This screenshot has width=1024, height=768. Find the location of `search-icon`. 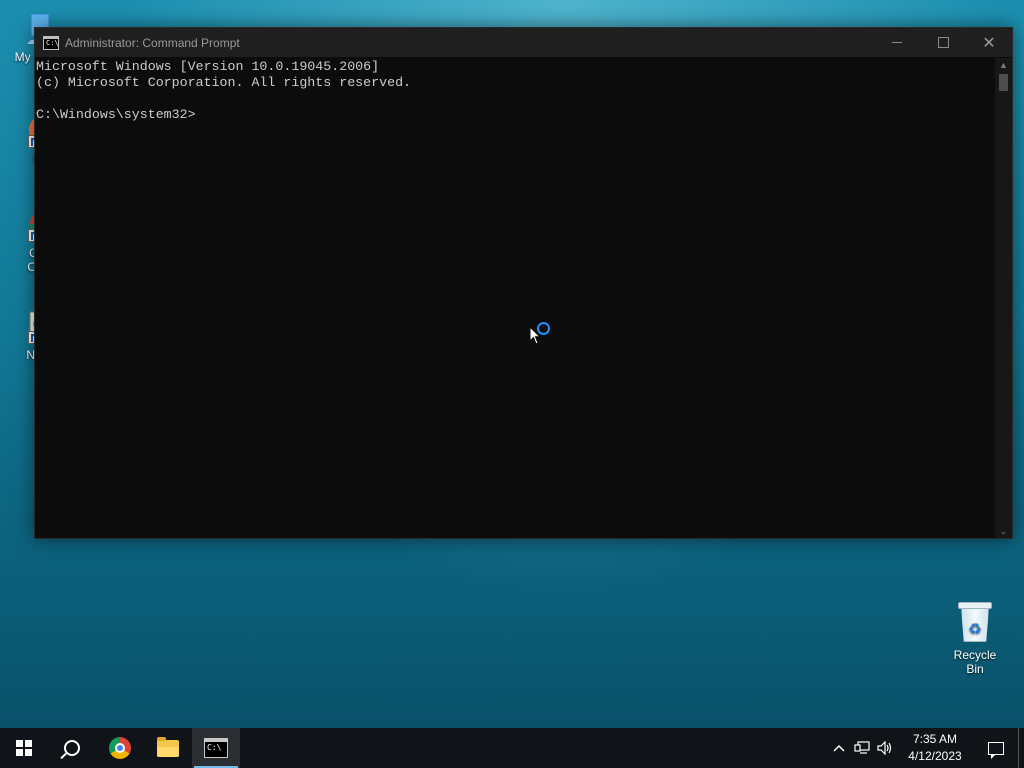

search-icon is located at coordinates (72, 748).